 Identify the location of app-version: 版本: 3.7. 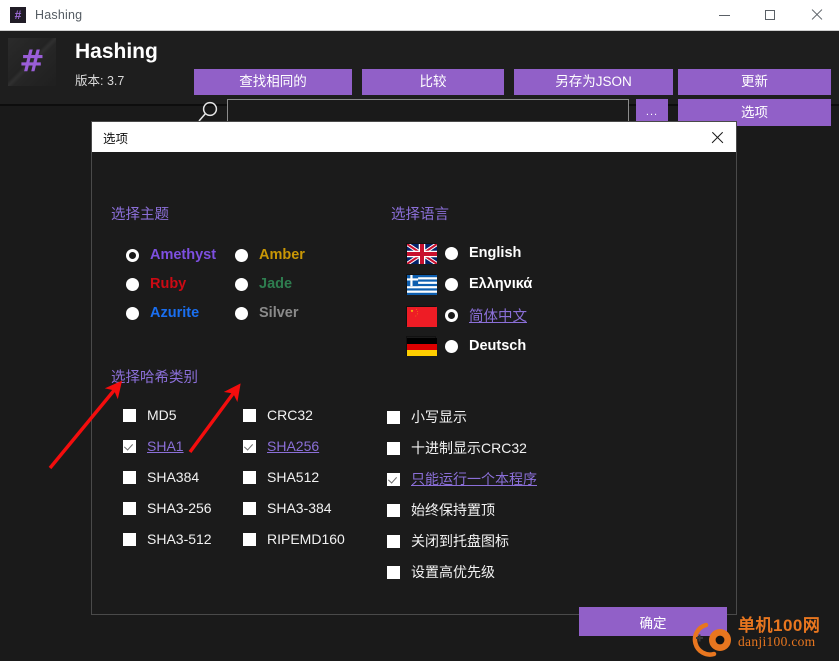
(100, 81).